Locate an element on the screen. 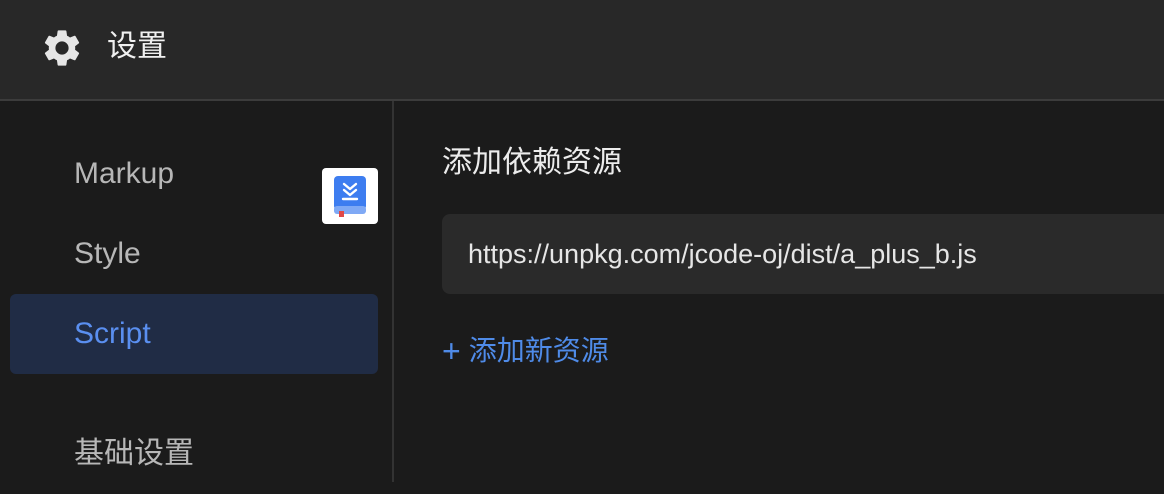  sidebar-item-script: Script is located at coordinates (194, 334).